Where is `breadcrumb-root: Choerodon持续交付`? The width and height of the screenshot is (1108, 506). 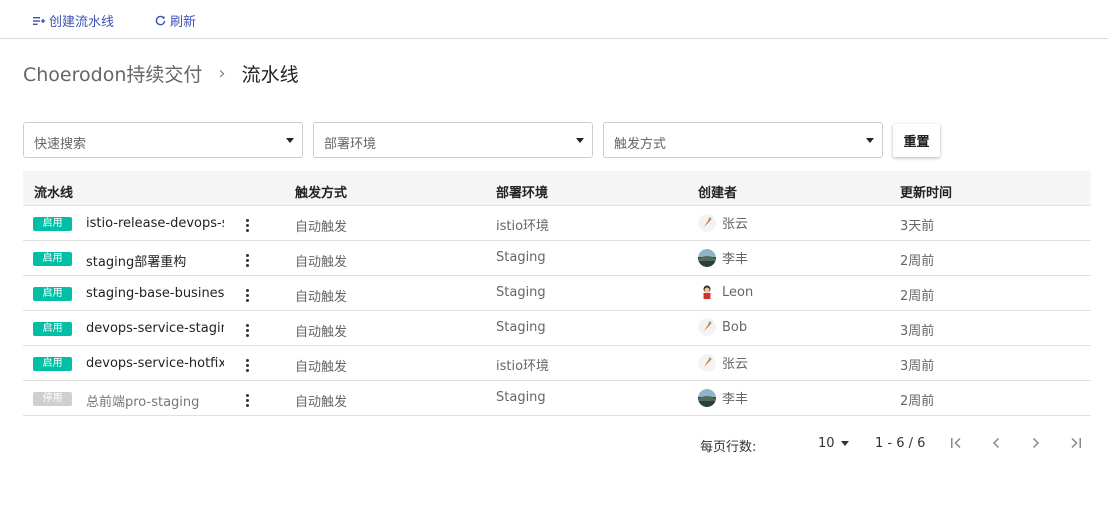
breadcrumb-root: Choerodon持续交付 is located at coordinates (112, 73).